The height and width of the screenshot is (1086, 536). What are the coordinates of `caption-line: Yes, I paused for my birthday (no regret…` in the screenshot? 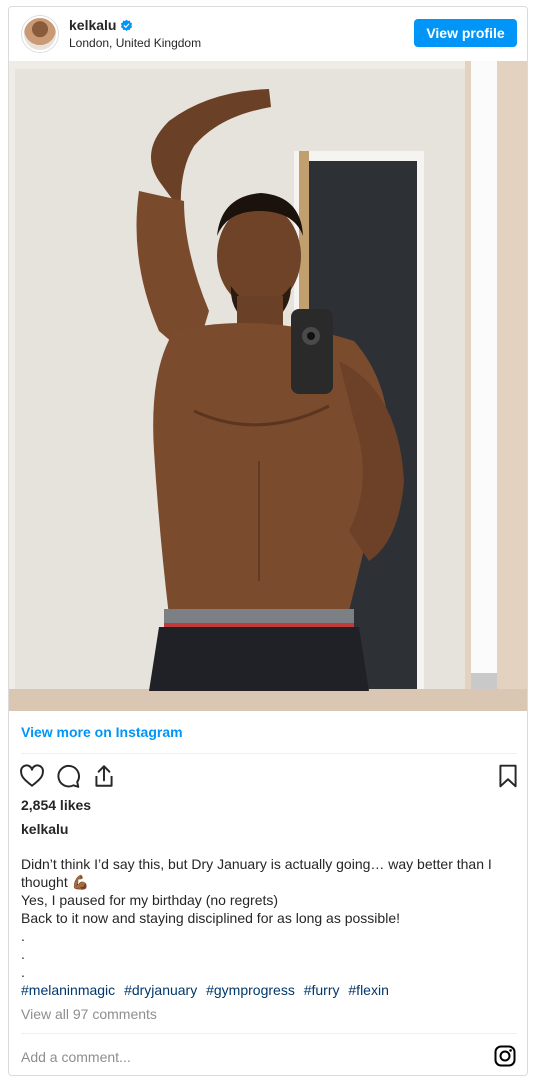 It's located at (150, 900).